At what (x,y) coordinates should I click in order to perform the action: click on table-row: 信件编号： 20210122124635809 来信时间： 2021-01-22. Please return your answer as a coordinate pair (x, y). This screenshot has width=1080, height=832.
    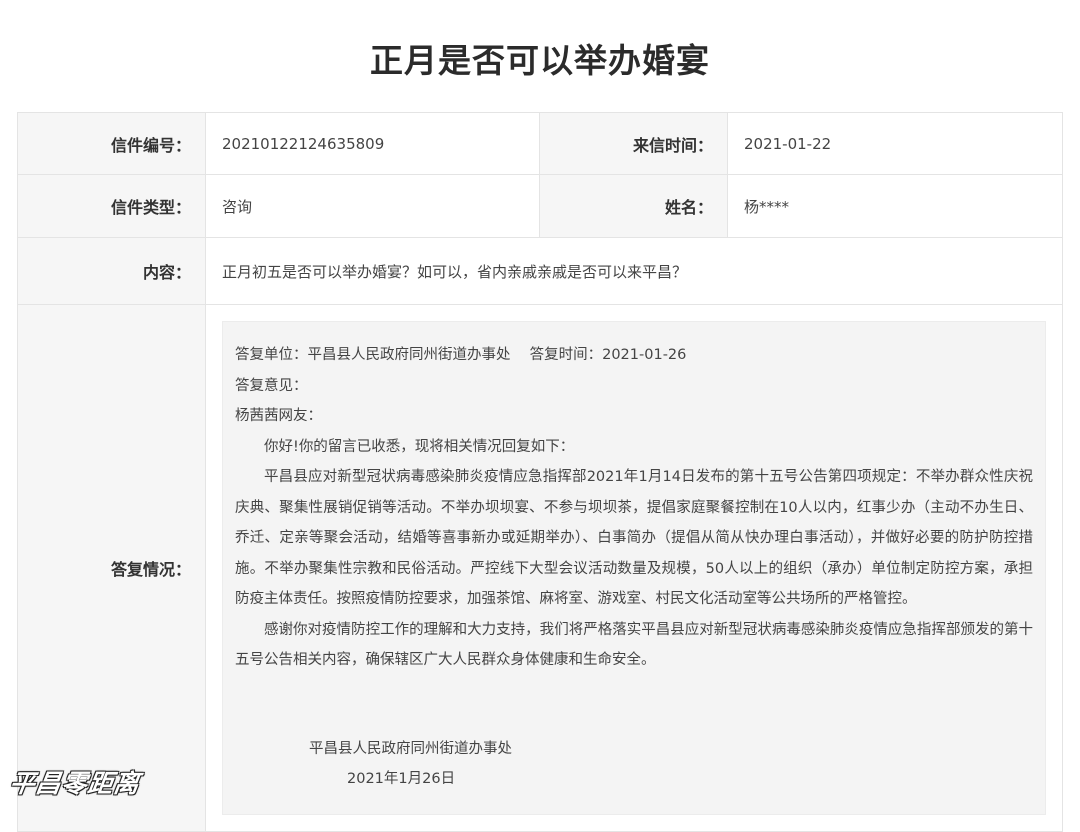
    Looking at the image, I should click on (540, 143).